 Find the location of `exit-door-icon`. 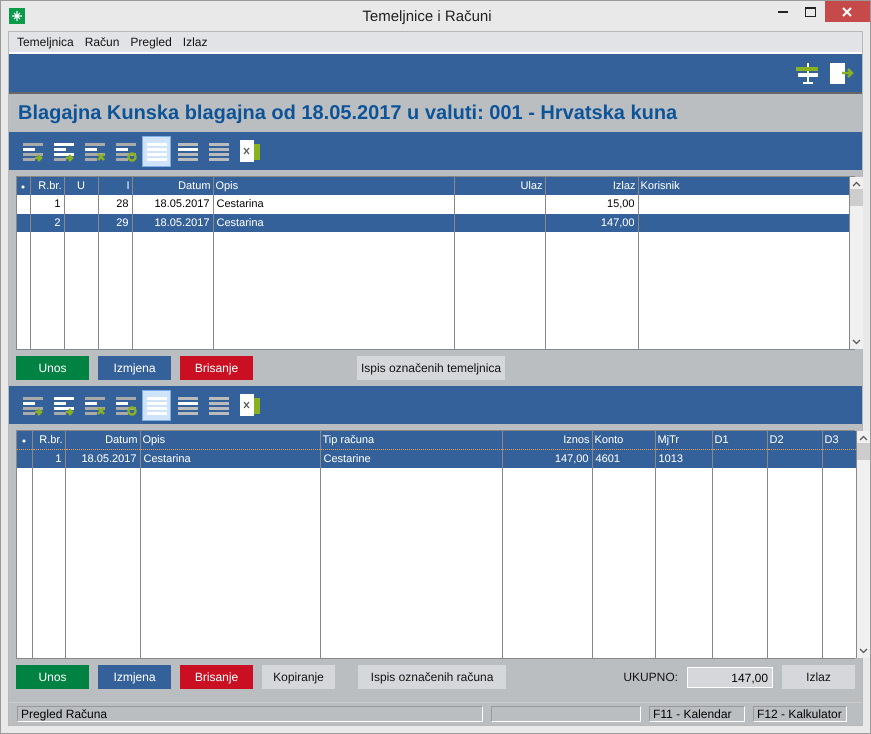

exit-door-icon is located at coordinates (842, 73).